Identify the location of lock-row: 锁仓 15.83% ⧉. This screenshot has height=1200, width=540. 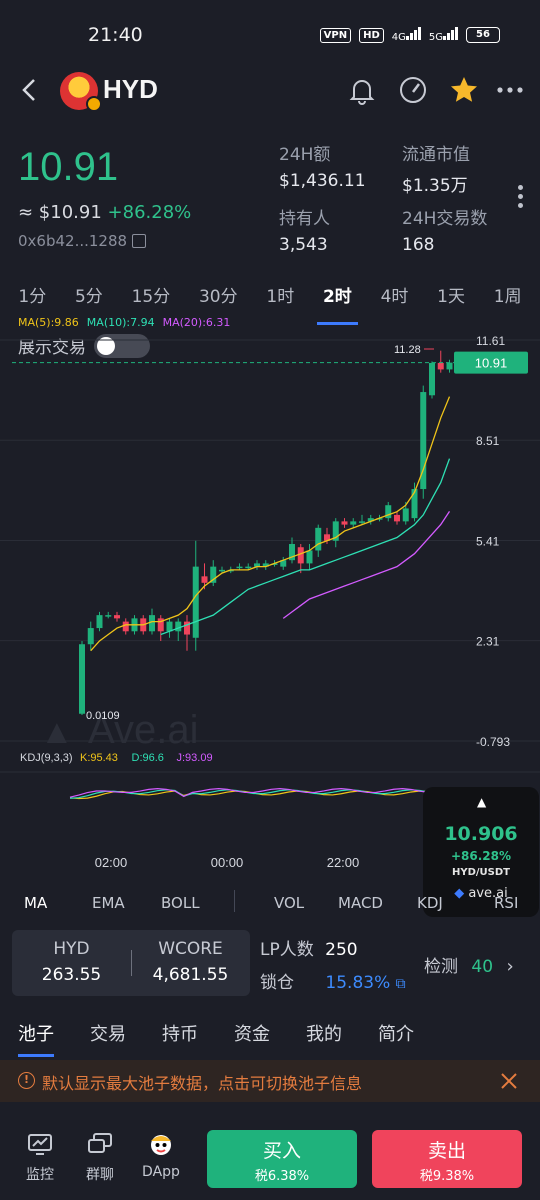
(333, 980).